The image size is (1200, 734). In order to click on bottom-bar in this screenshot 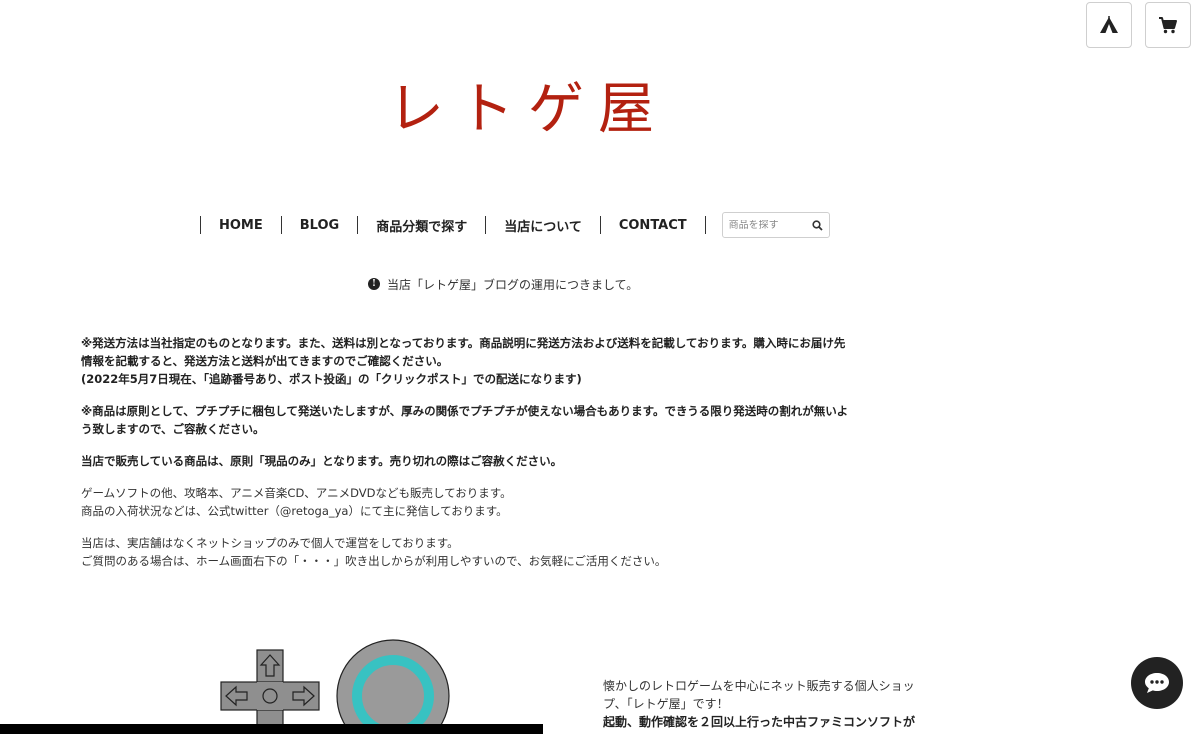, I will do `click(271, 729)`.